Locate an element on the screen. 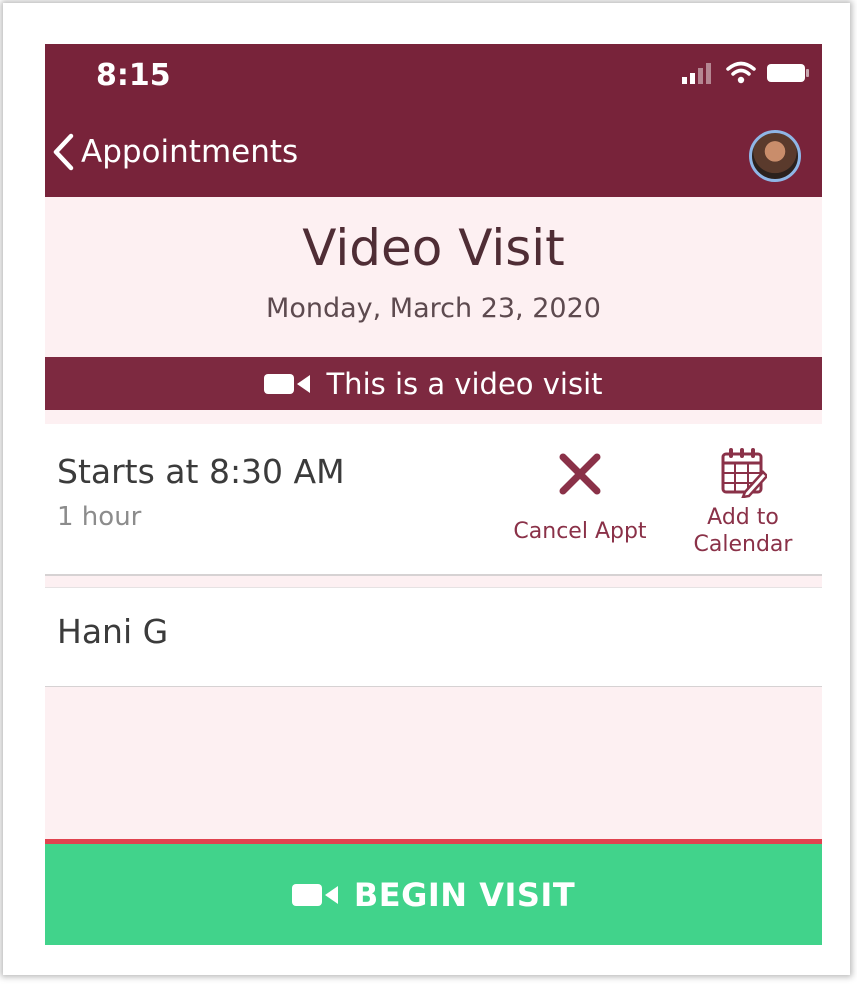 The image size is (857, 984). wifi-icon is located at coordinates (741, 72).